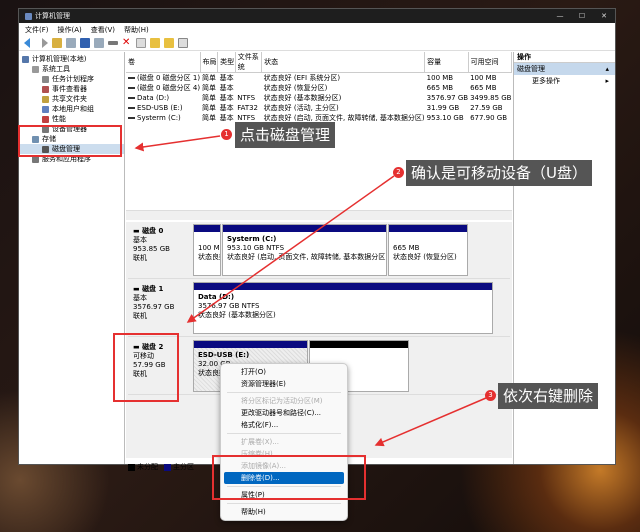 The image size is (640, 532). Describe the element at coordinates (289, 477) in the screenshot. I see `highlight-delete` at that location.